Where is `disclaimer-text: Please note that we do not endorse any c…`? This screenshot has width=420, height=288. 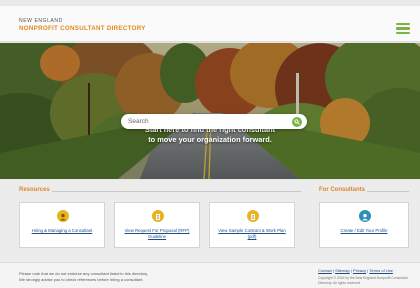
disclaimer-text: Please note that we do not endorse any c… is located at coordinates (114, 276).